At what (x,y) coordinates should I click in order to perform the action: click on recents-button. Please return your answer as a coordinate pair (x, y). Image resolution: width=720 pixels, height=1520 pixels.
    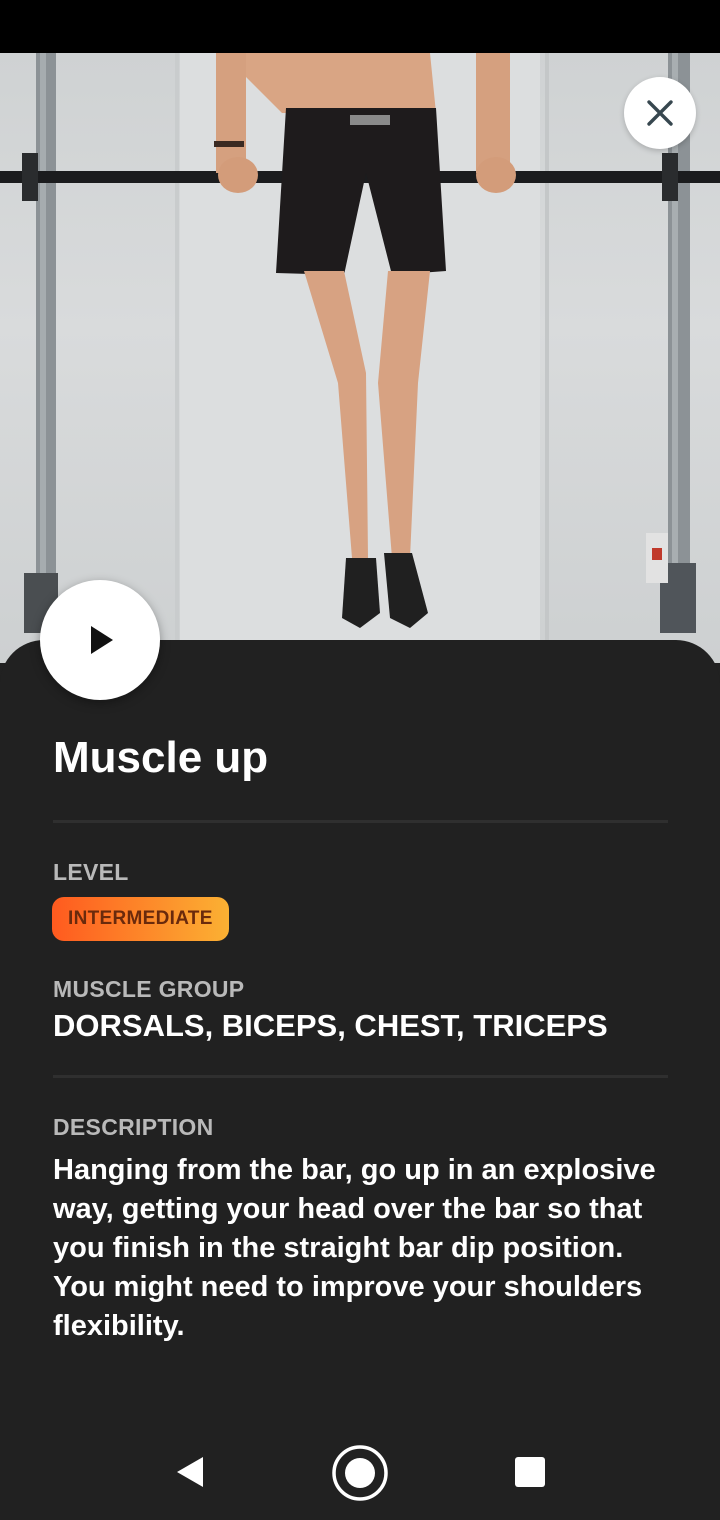
    Looking at the image, I should click on (530, 1472).